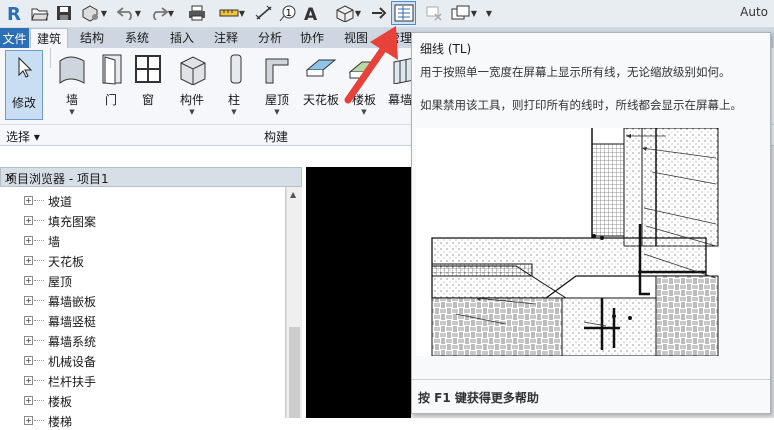  What do you see at coordinates (143, 240) in the screenshot?
I see `tree-item: + 墙` at bounding box center [143, 240].